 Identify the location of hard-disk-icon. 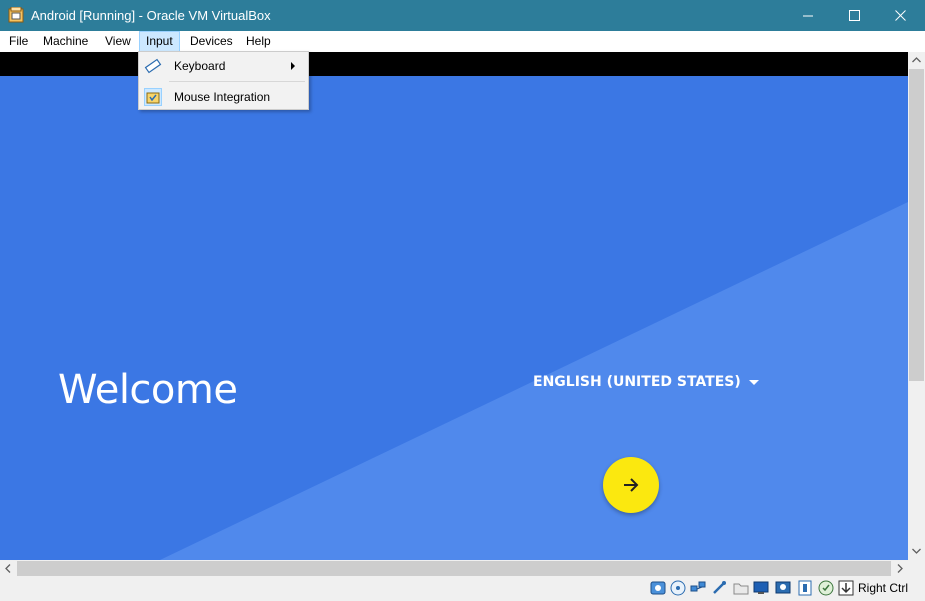
(658, 588).